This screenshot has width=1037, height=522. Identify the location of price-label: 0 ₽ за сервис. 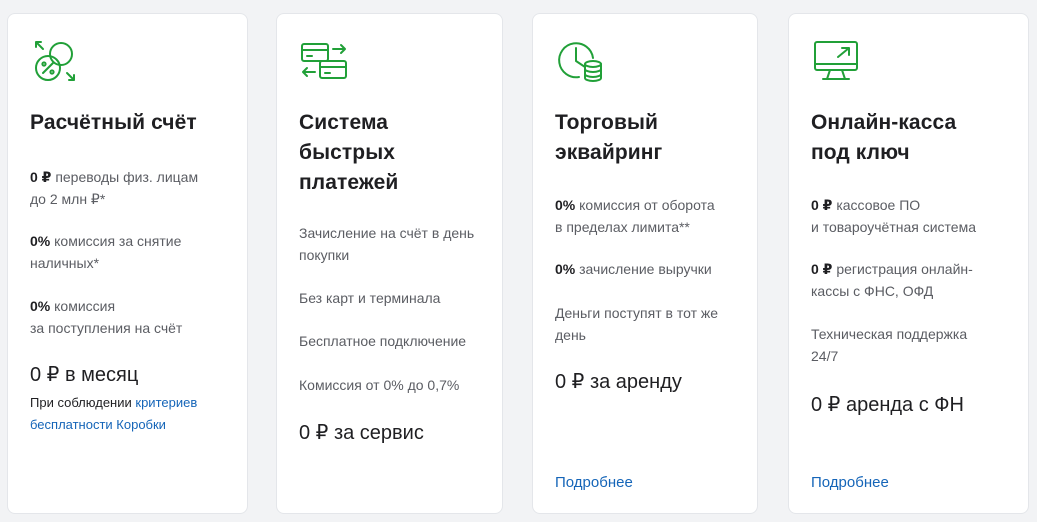
(361, 433).